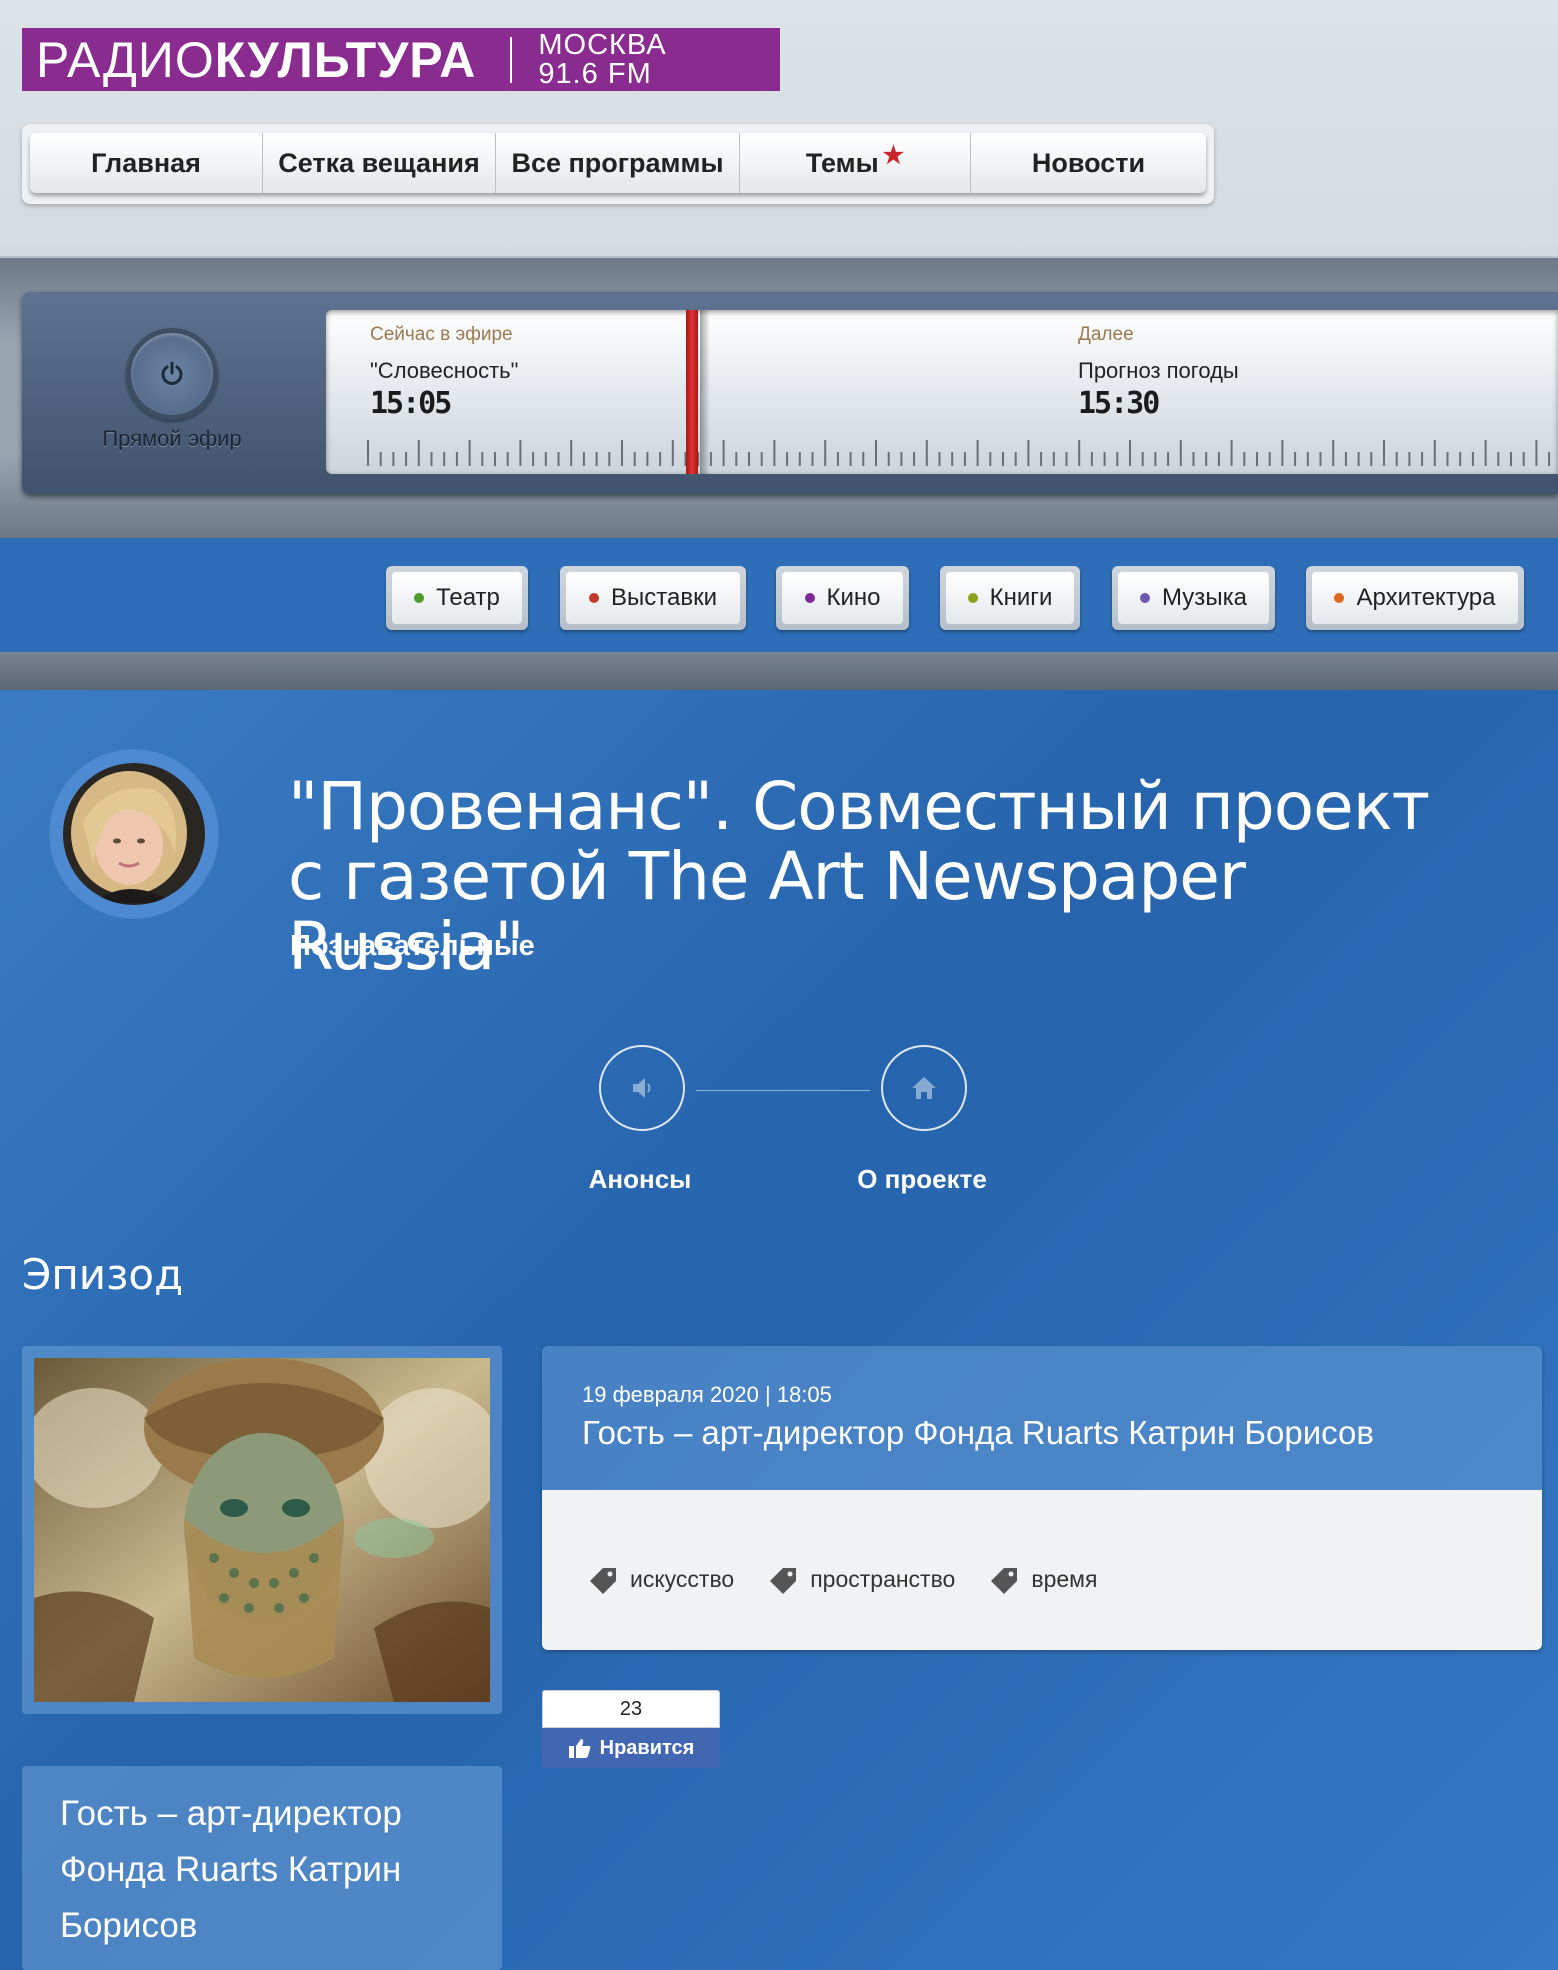  I want to click on site-logo: РАДИОКУЛЬТУРА МОСКВА 91.6 FM, so click(401, 59).